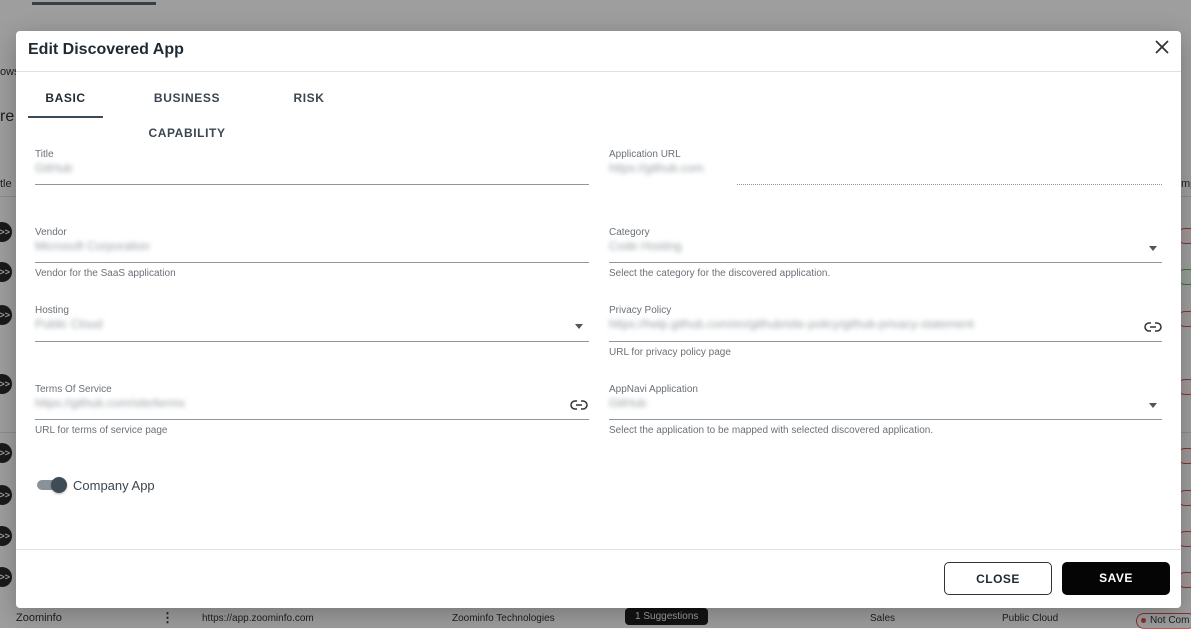 The height and width of the screenshot is (629, 1191). What do you see at coordinates (101, 430) in the screenshot?
I see `terms-of-service-helper-text: URL for terms of service page` at bounding box center [101, 430].